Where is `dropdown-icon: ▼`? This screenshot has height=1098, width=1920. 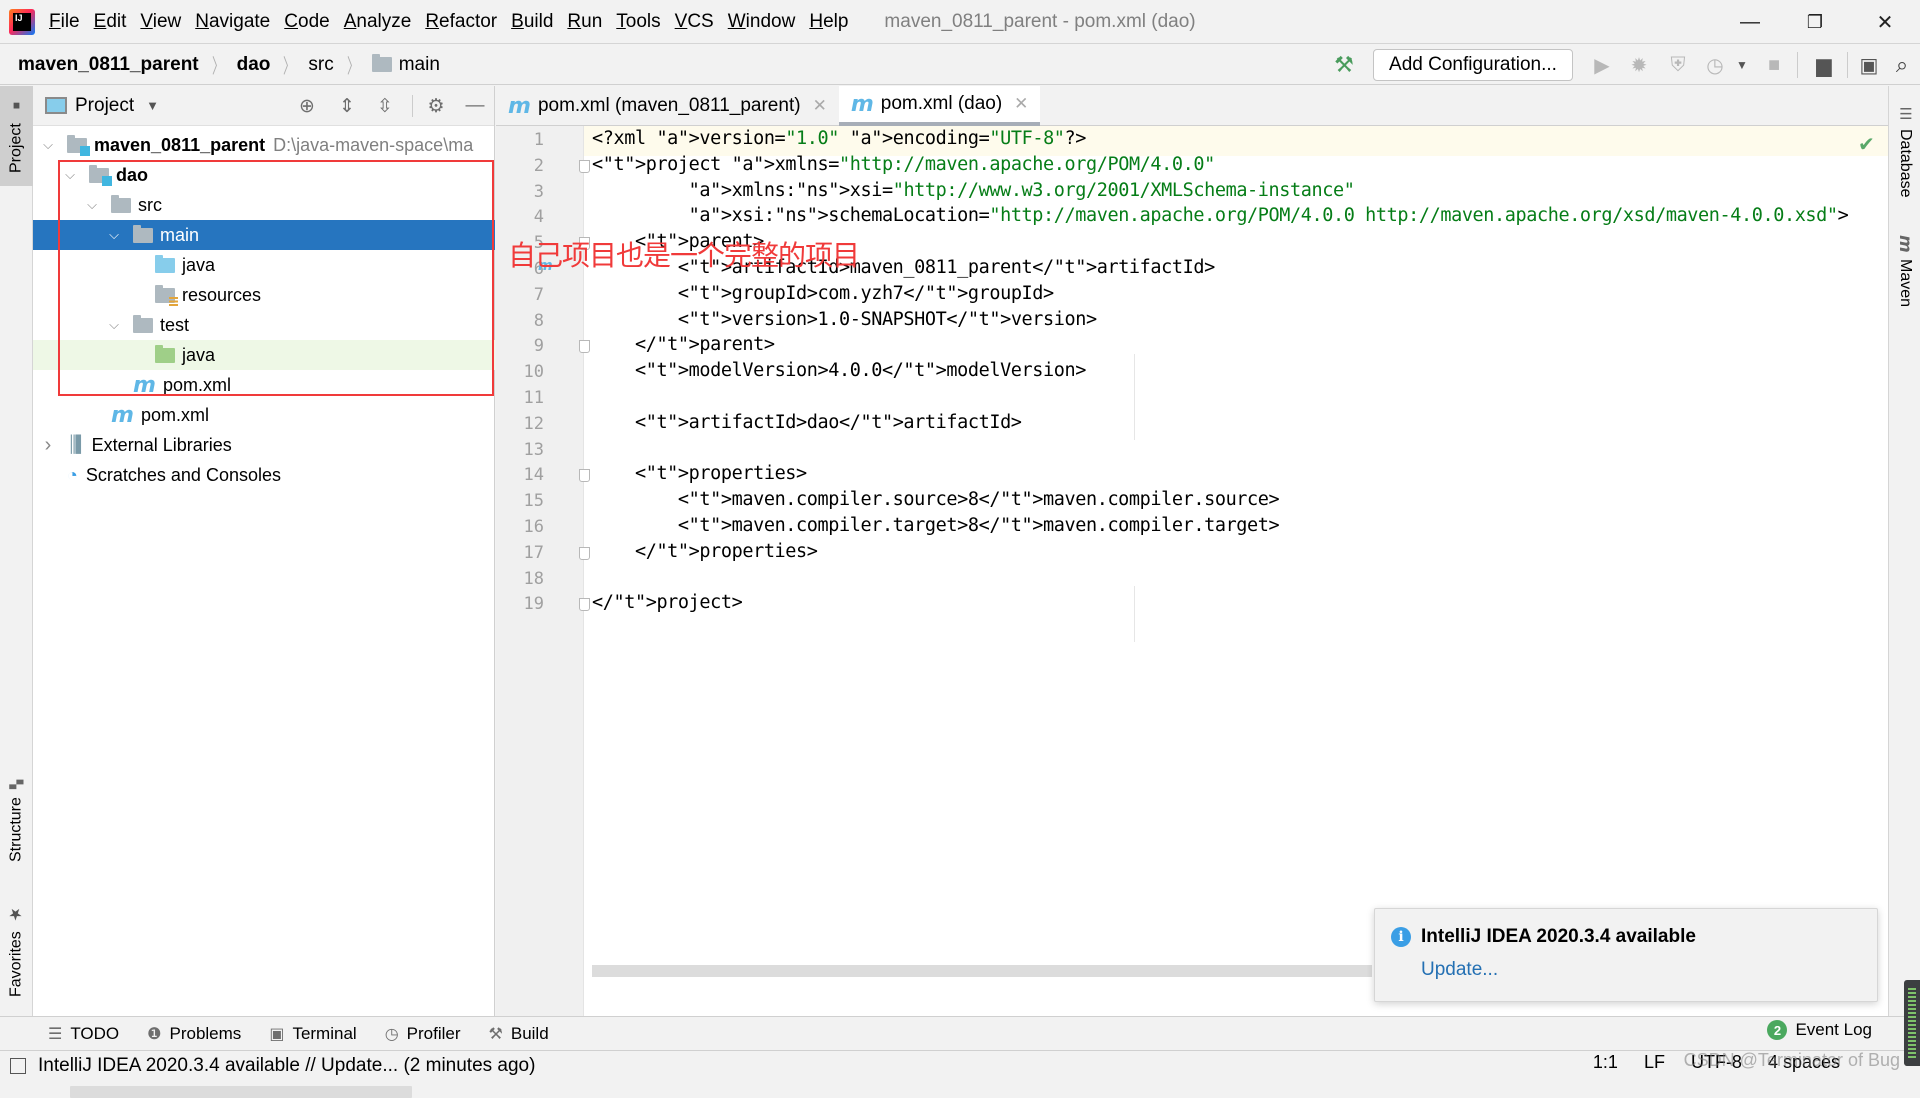
dropdown-icon: ▼ is located at coordinates (1742, 65).